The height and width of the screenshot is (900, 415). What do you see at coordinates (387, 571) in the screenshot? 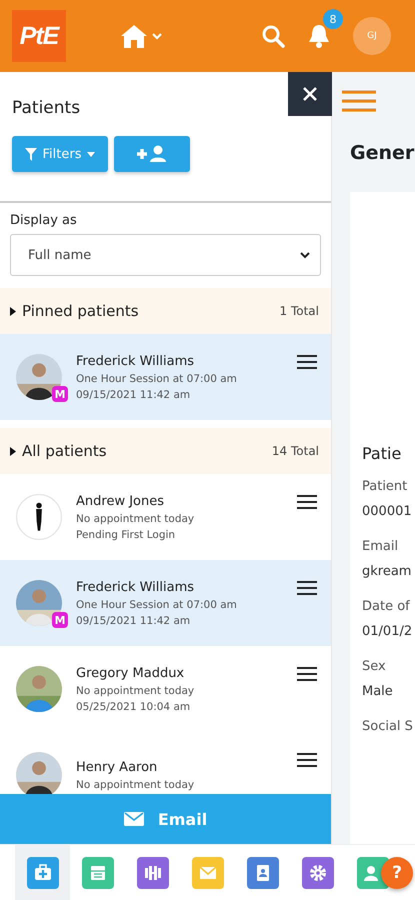
I see `field-value: gkream` at bounding box center [387, 571].